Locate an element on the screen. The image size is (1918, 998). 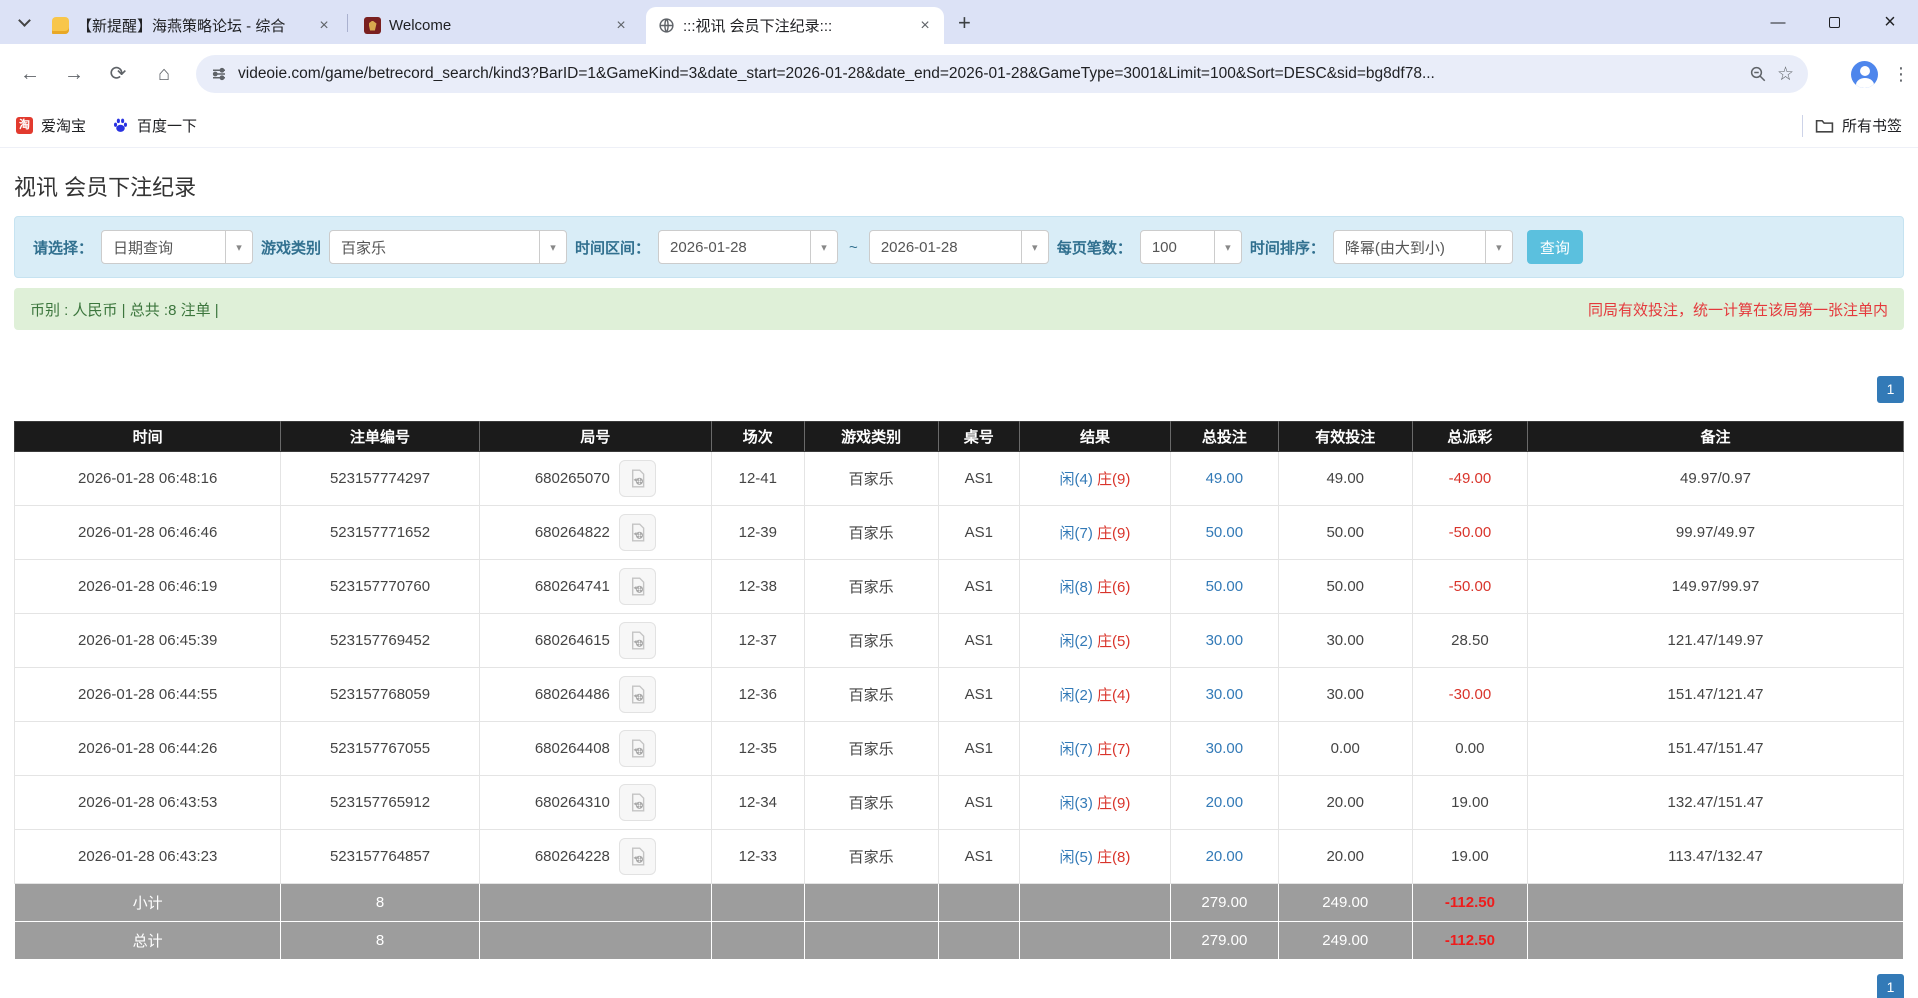
profile-avatar is located at coordinates (1864, 74).